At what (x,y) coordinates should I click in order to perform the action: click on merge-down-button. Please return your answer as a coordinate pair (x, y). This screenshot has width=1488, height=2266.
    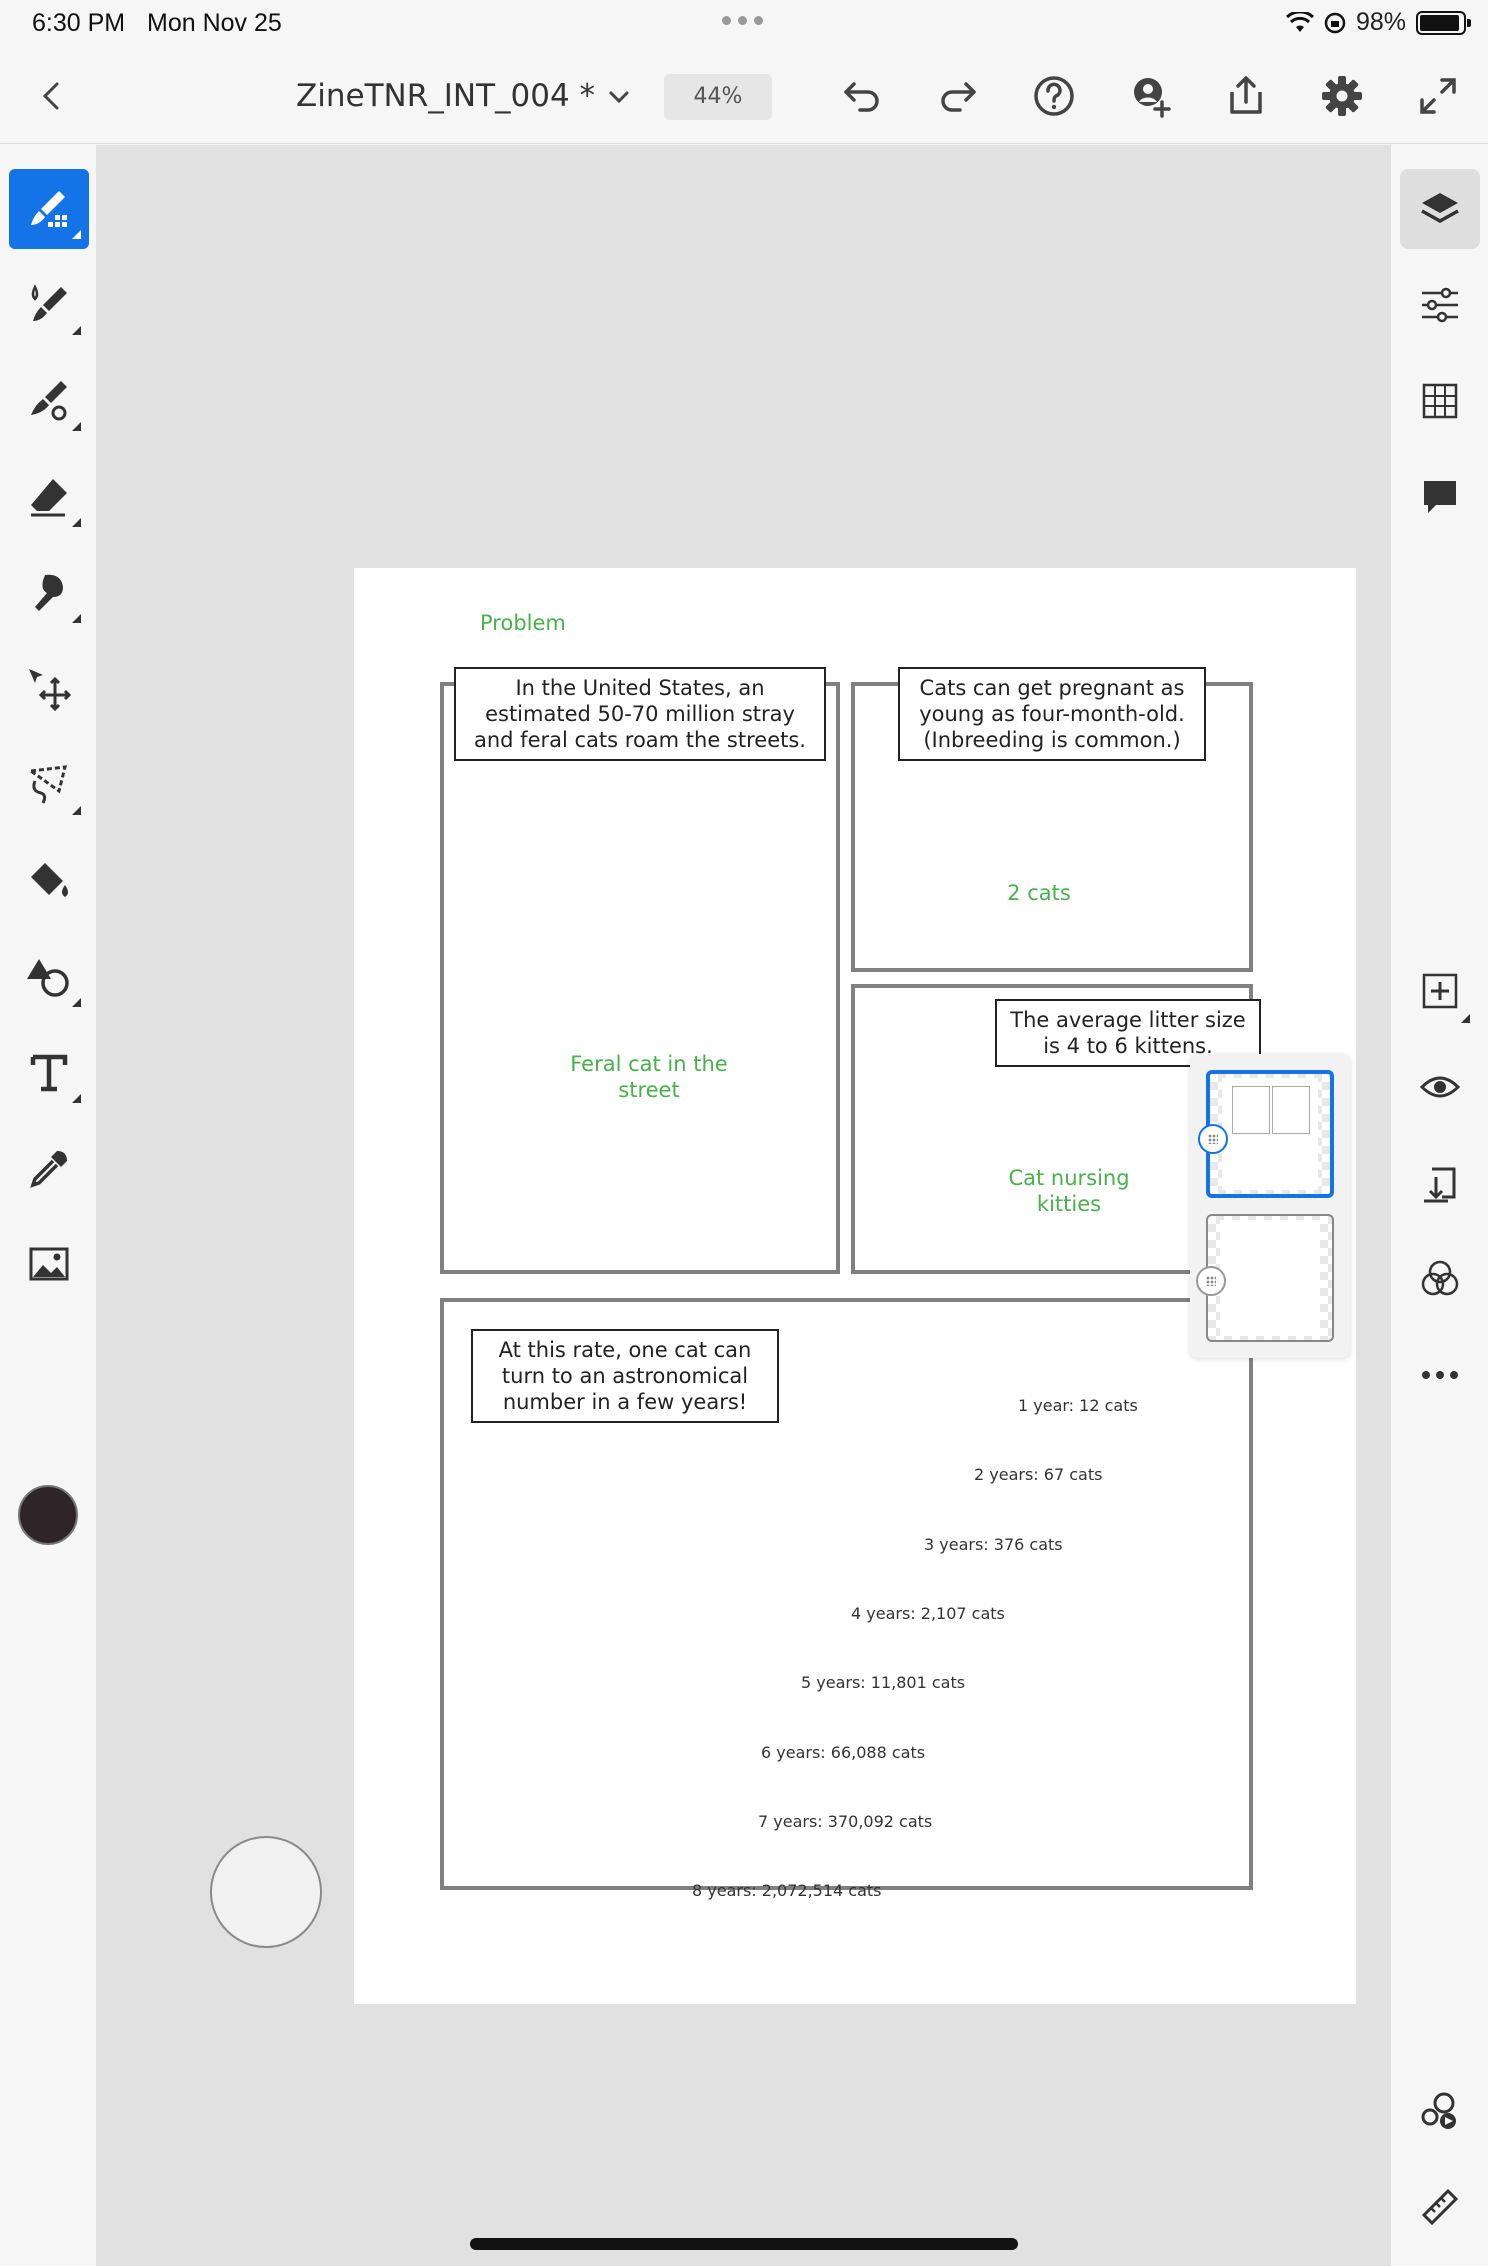
    Looking at the image, I should click on (1440, 1183).